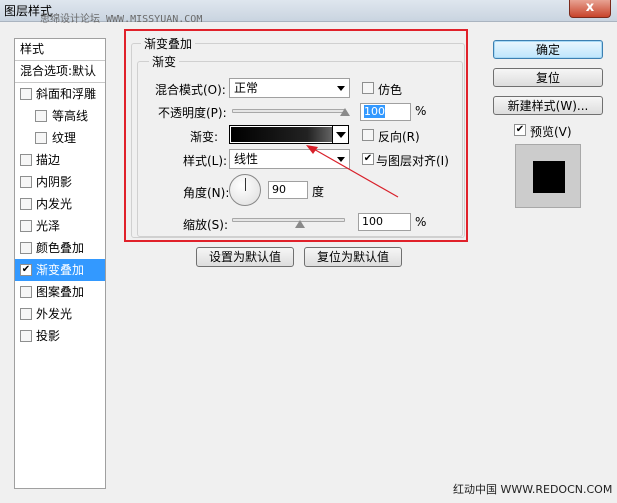 This screenshot has width=617, height=503. I want to click on blend-mode-select: 正常, so click(289, 88).